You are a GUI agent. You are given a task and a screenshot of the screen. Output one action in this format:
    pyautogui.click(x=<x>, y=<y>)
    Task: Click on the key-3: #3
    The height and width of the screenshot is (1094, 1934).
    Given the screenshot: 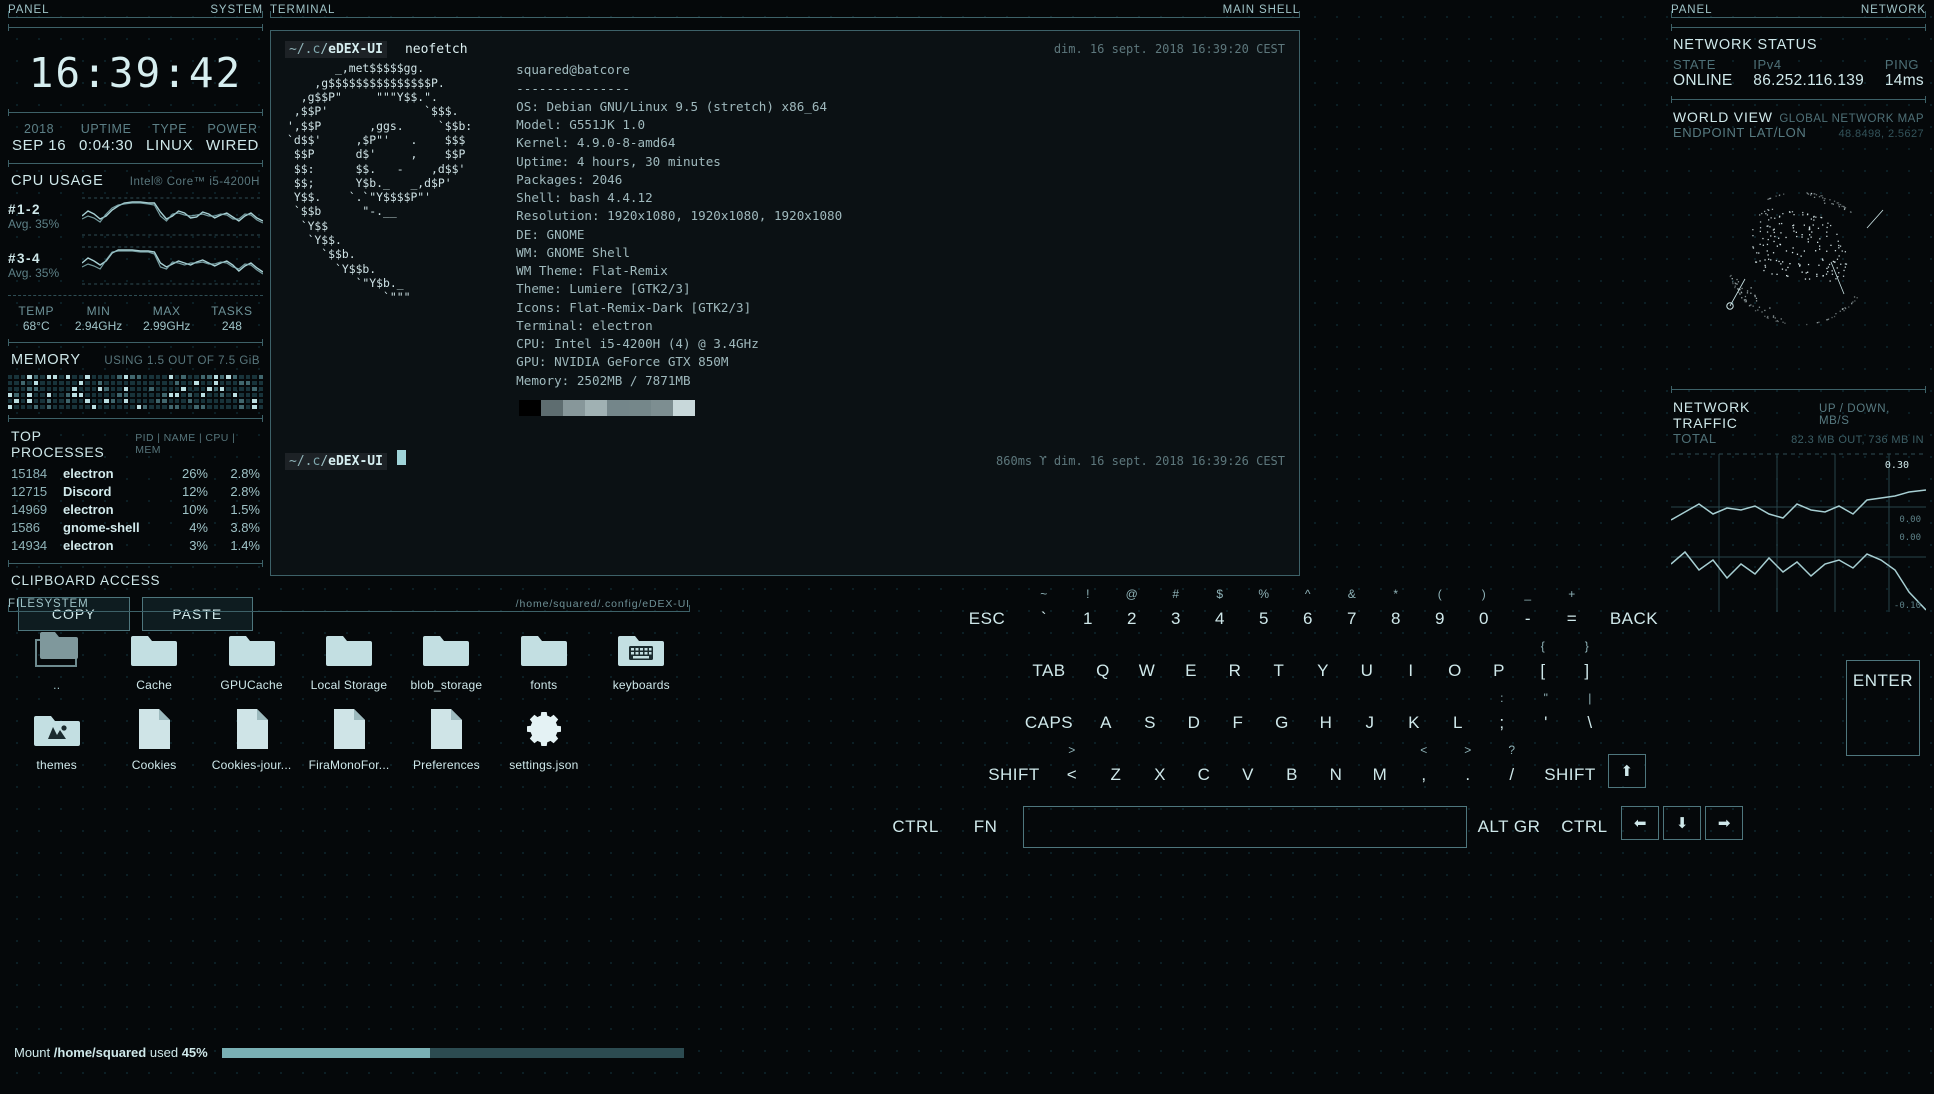 What is the action you would take?
    pyautogui.click(x=1176, y=613)
    